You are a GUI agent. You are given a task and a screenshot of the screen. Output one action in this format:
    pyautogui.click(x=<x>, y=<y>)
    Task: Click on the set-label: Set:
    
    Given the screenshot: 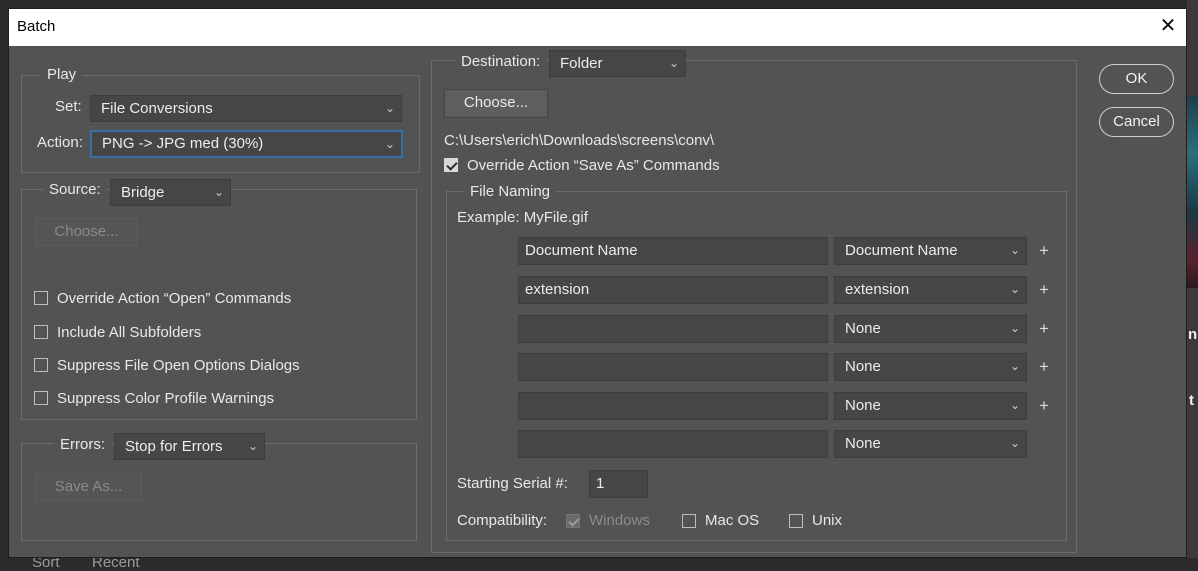 What is the action you would take?
    pyautogui.click(x=68, y=106)
    